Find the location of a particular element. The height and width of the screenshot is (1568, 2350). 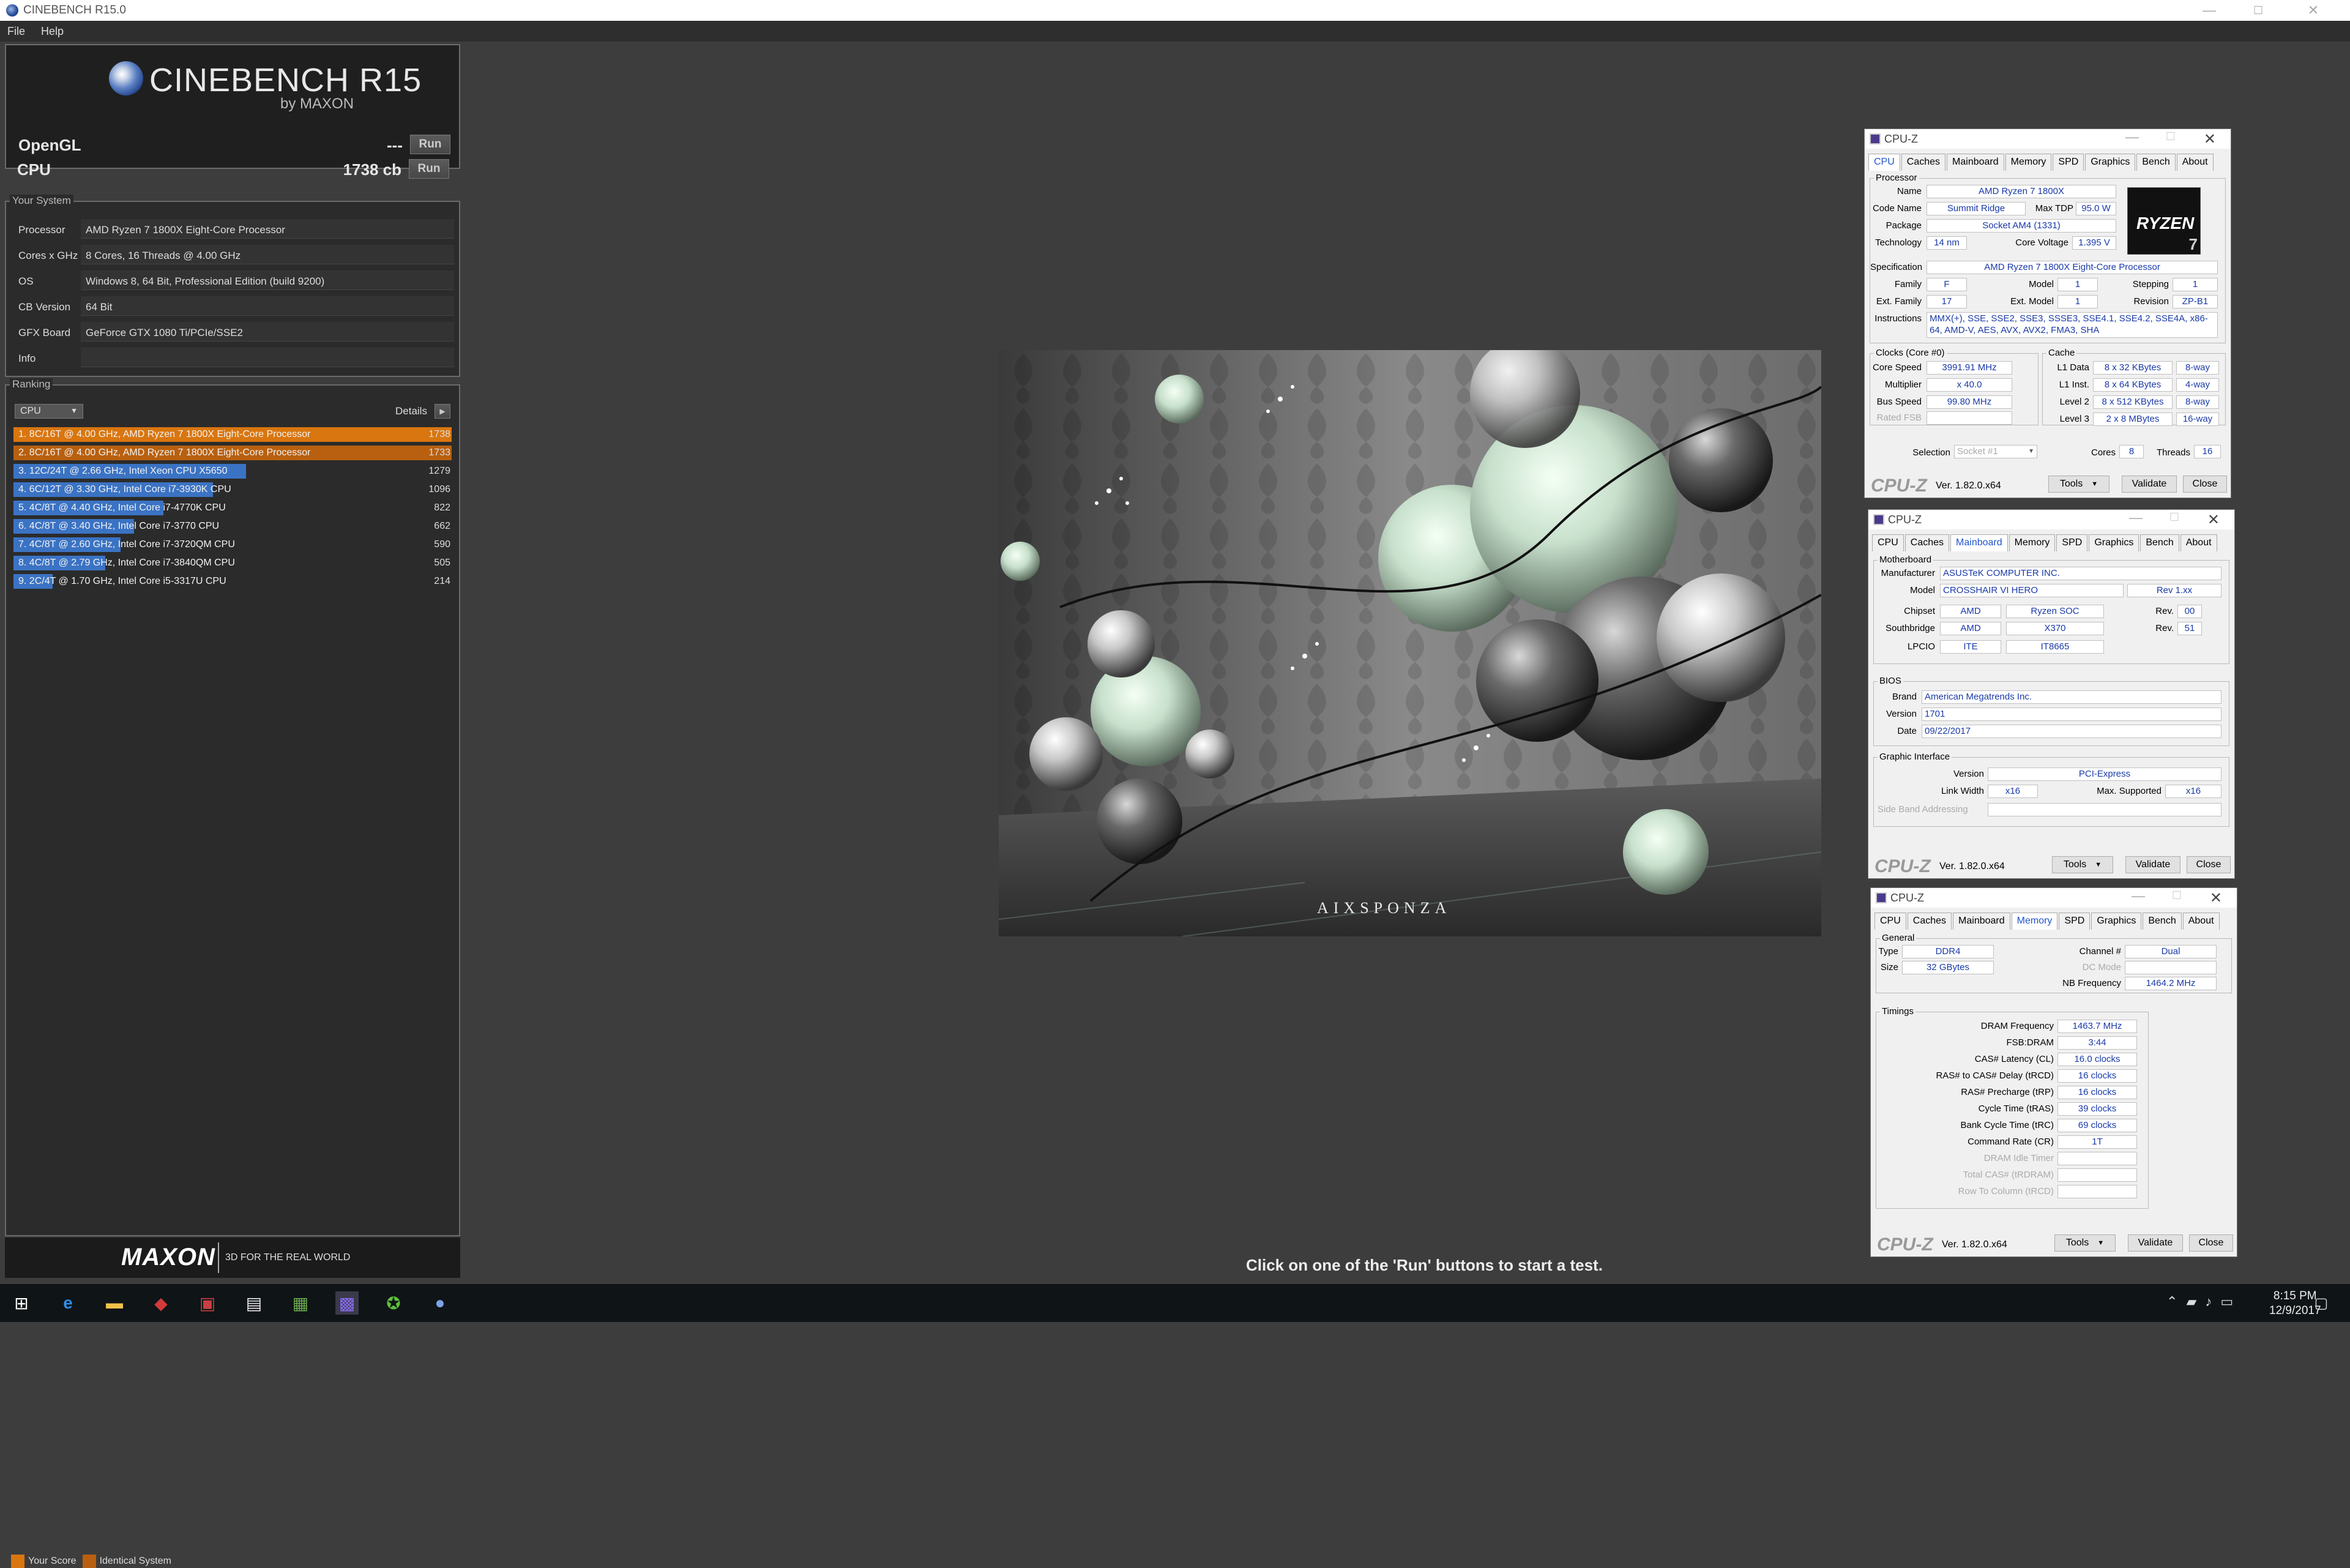

app-document-icon: ▤ is located at coordinates (254, 1303).